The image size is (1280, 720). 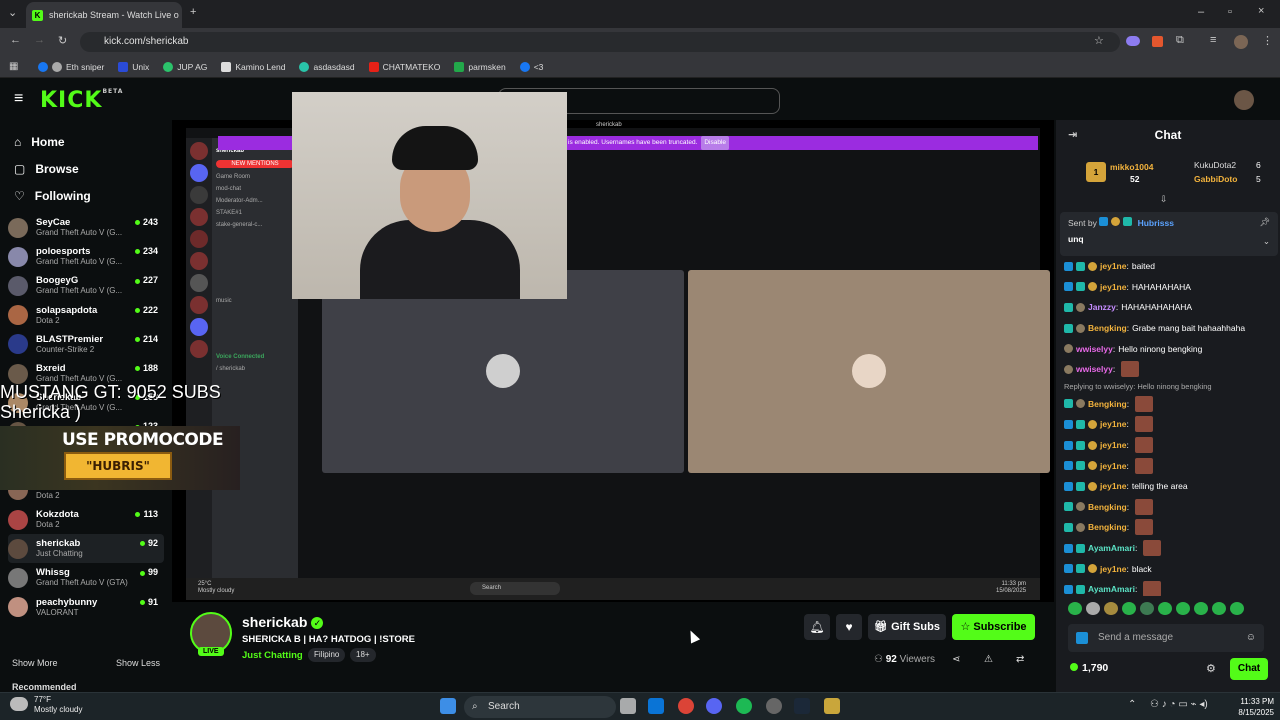 I want to click on share-icon: ⋖, so click(x=956, y=659).